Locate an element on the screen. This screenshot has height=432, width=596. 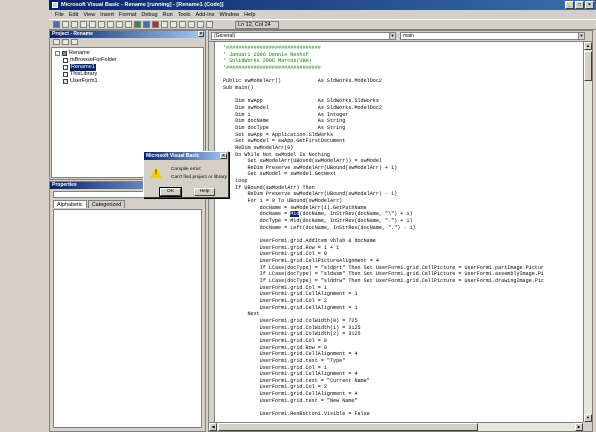
cut-icon is located at coordinates (83, 24).